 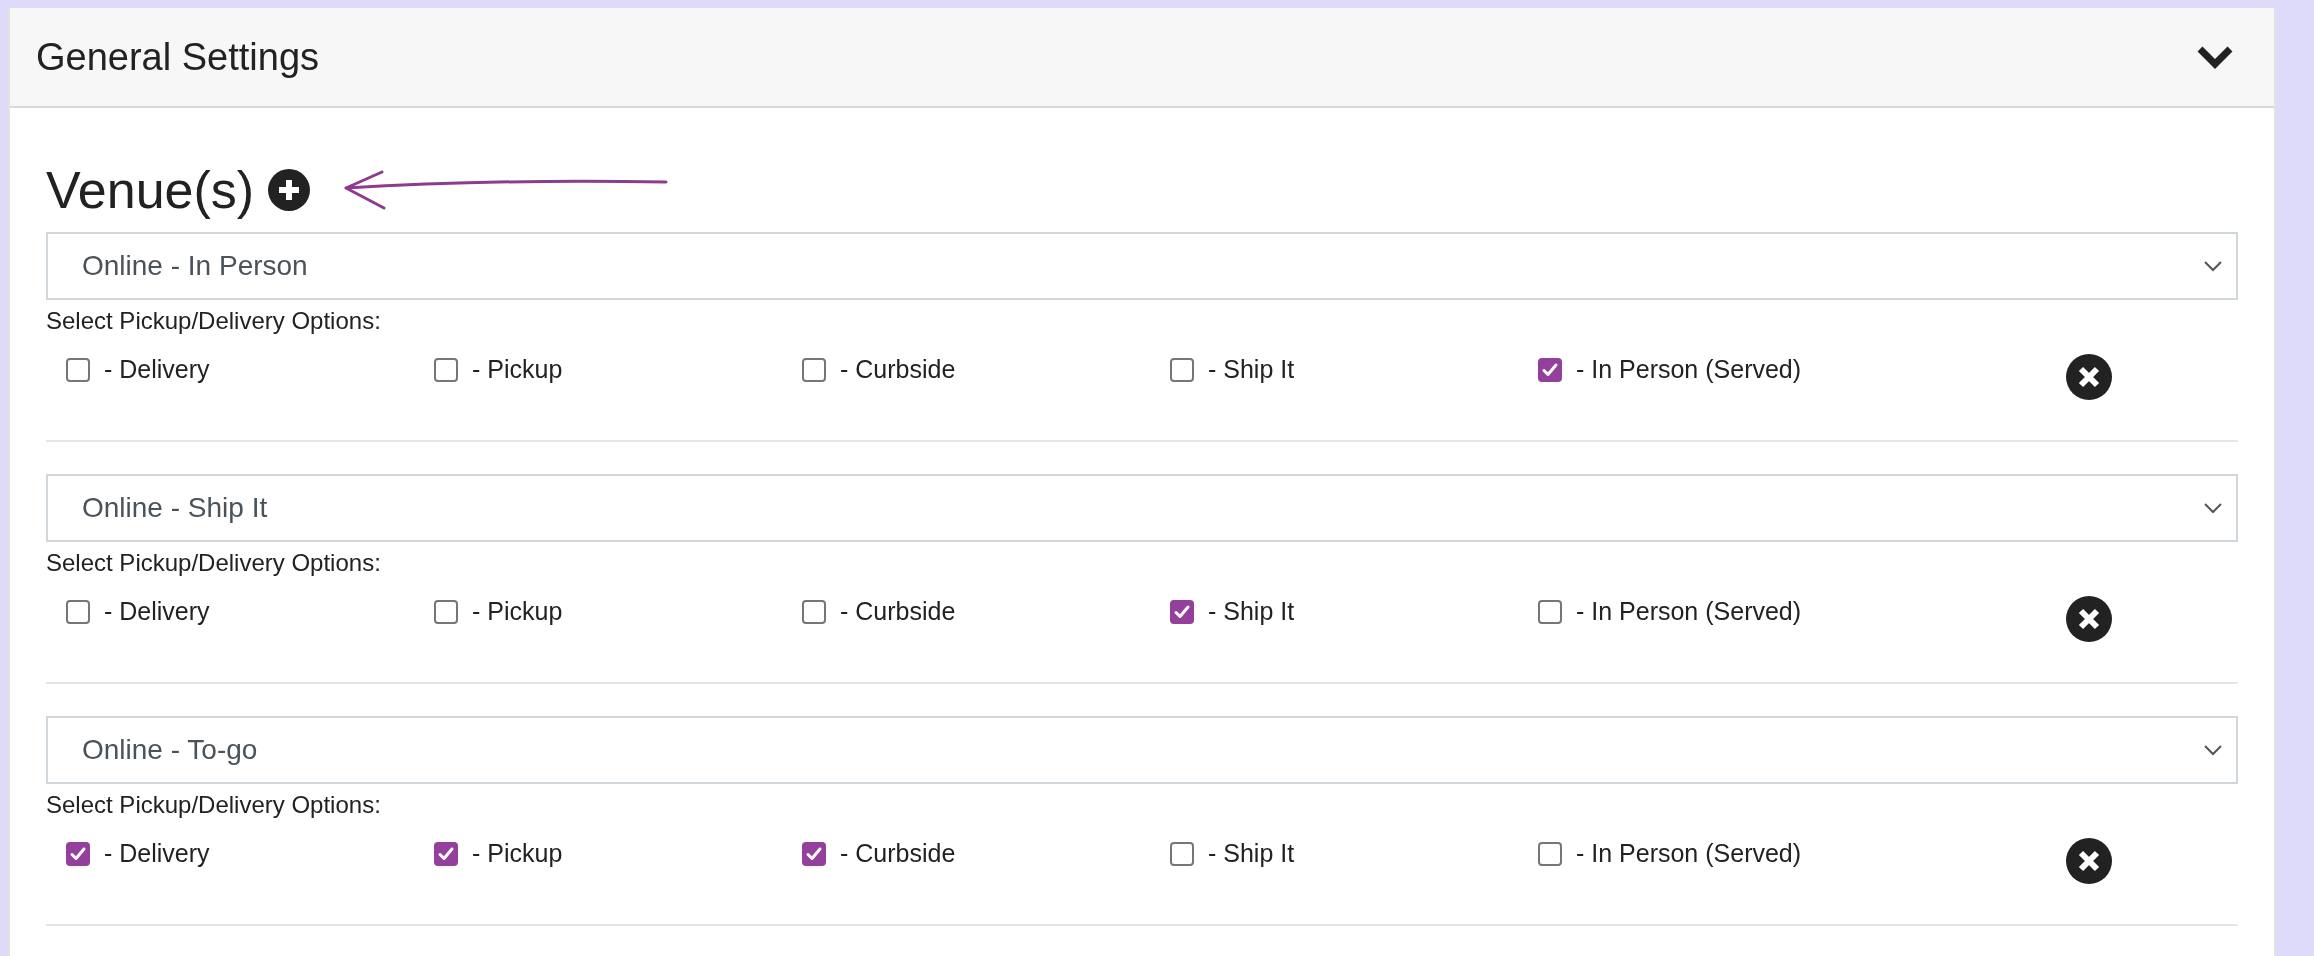 I want to click on panel-header: General Settings, so click(x=1142, y=58).